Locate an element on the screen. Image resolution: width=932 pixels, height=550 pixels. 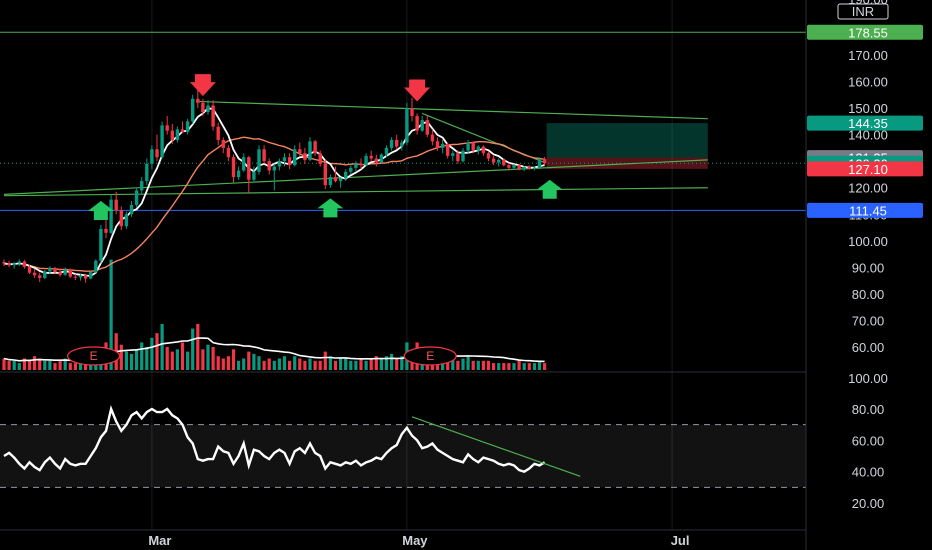
price-tick-label: 80.00 is located at coordinates (868, 294).